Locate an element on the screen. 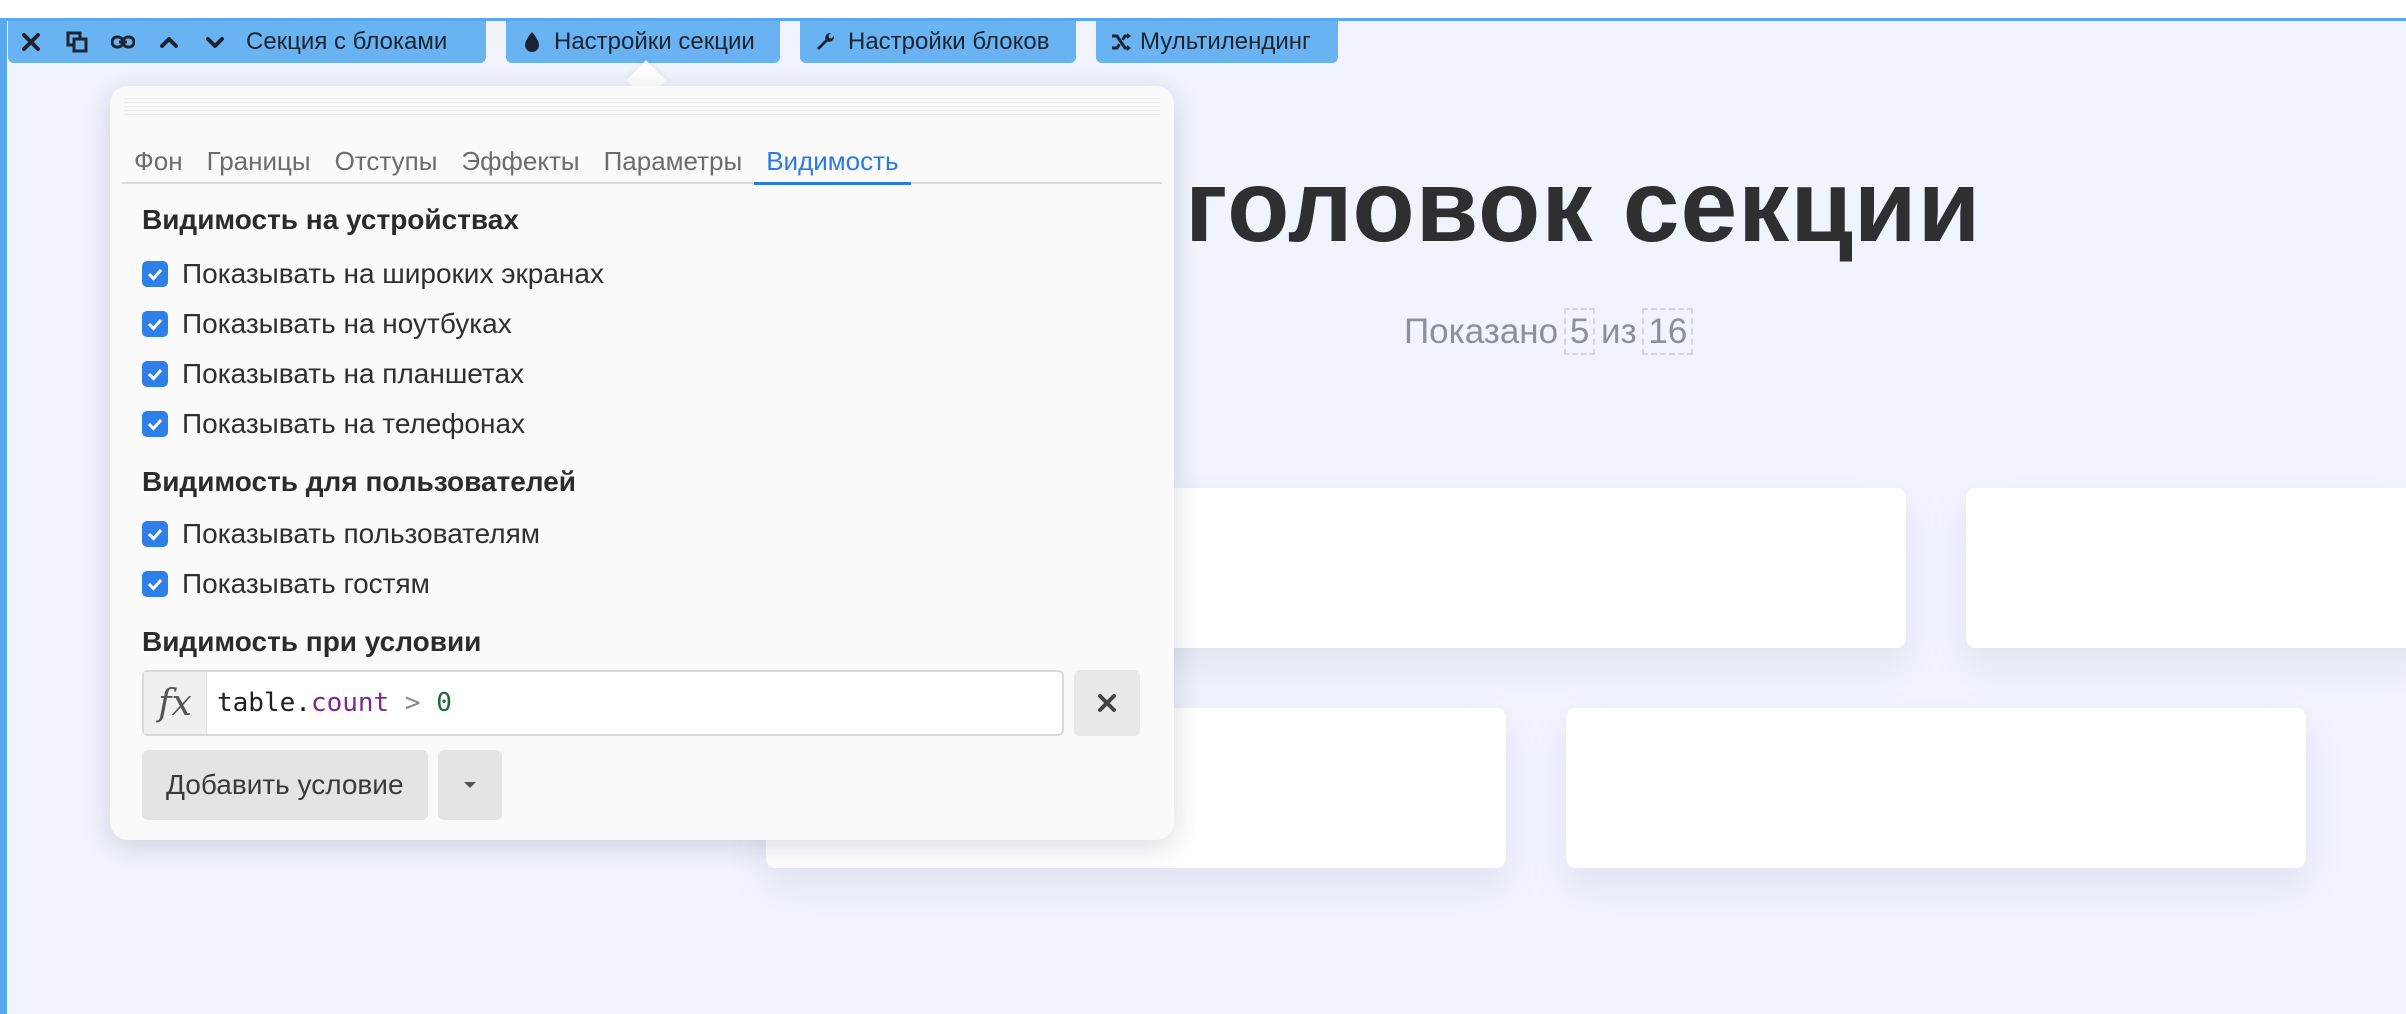 The width and height of the screenshot is (2406, 1014). multilanding-button: Мультилендинг is located at coordinates (1217, 42).